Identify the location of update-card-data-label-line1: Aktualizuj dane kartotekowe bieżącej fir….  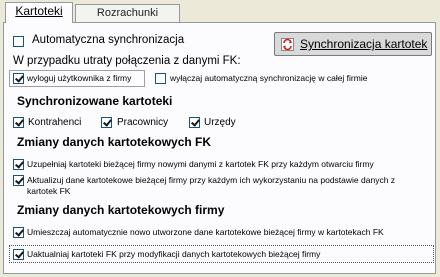
(211, 180).